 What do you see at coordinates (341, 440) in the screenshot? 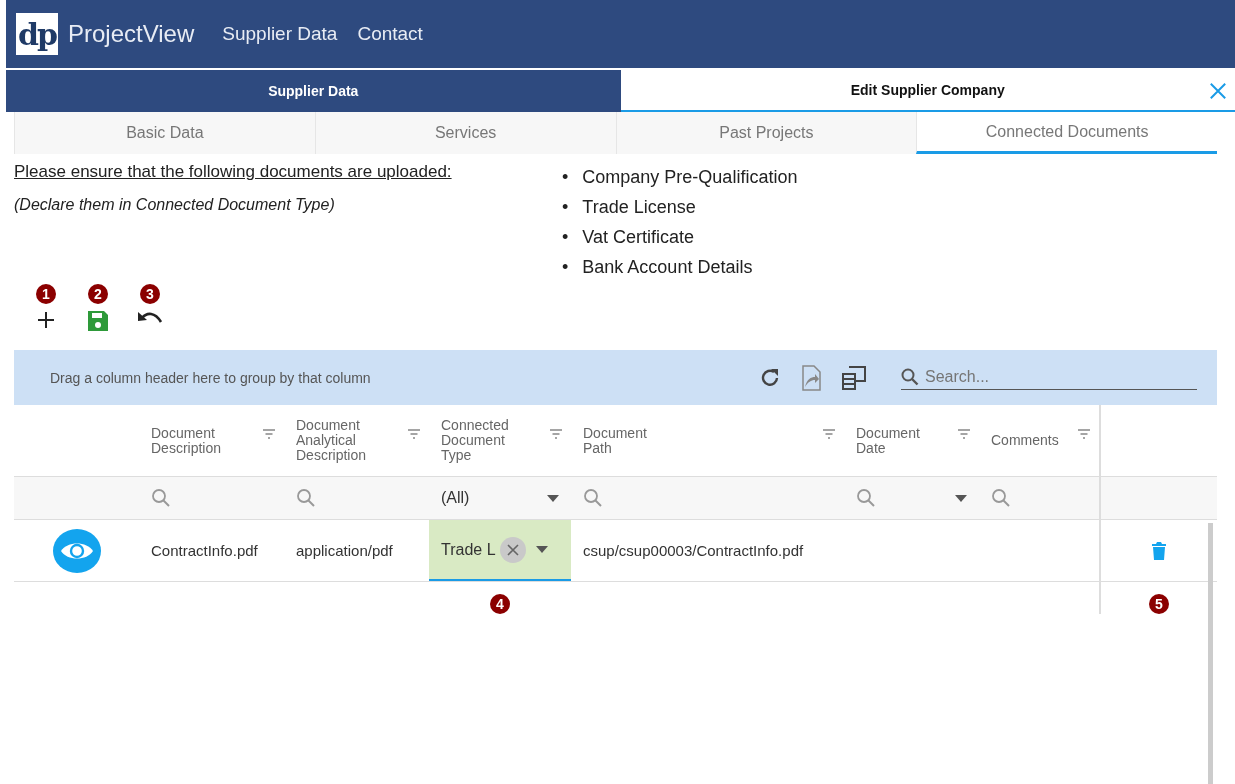
I see `column-header: Document Analytical Description` at bounding box center [341, 440].